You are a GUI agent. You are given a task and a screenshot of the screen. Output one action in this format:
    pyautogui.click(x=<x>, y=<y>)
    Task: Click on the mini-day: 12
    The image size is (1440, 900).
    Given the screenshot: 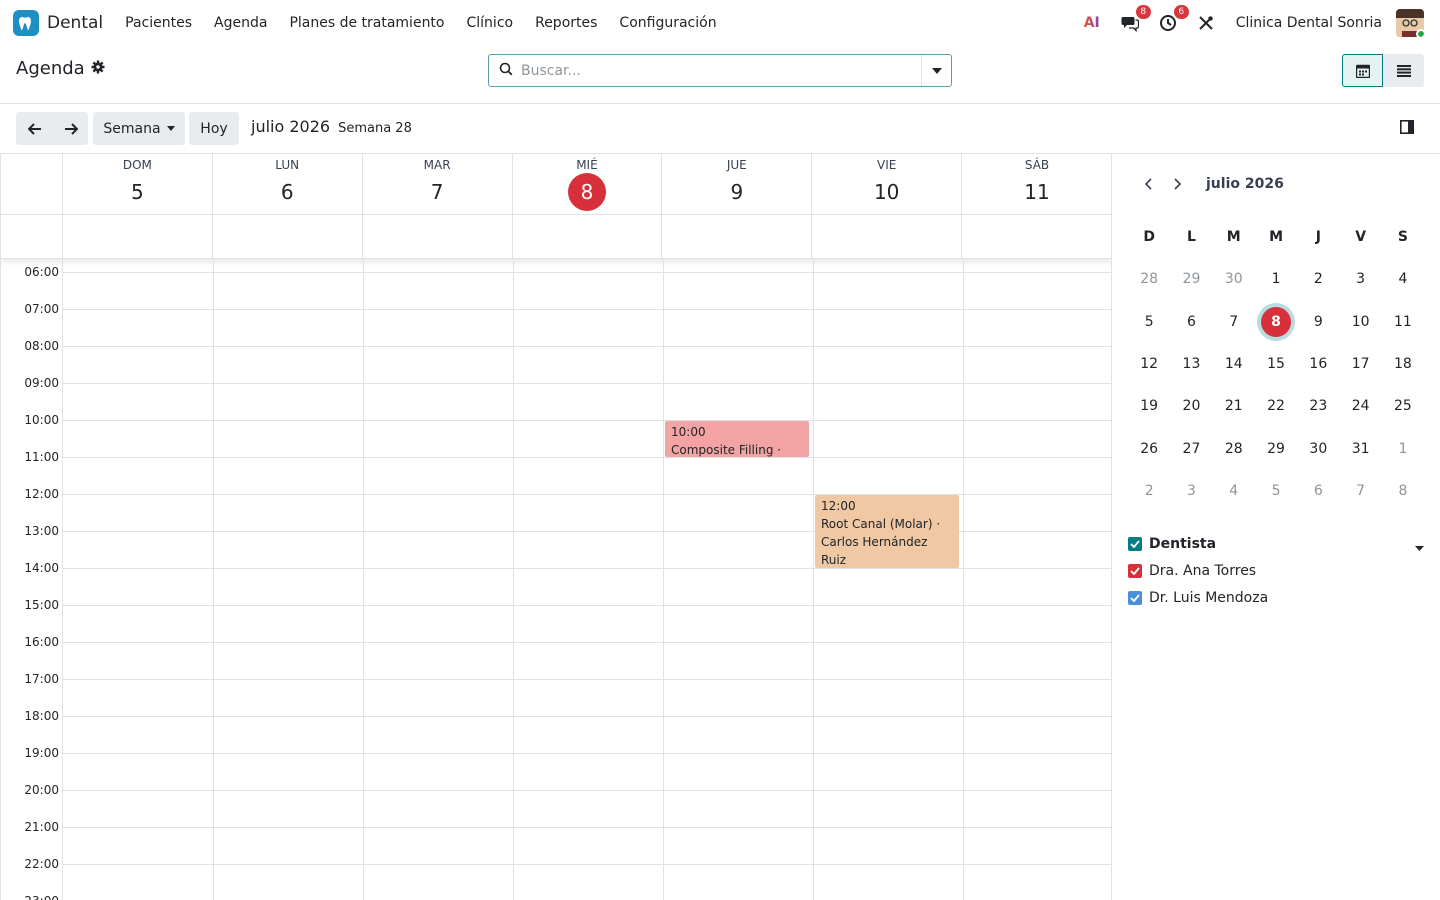 What is the action you would take?
    pyautogui.click(x=1149, y=364)
    